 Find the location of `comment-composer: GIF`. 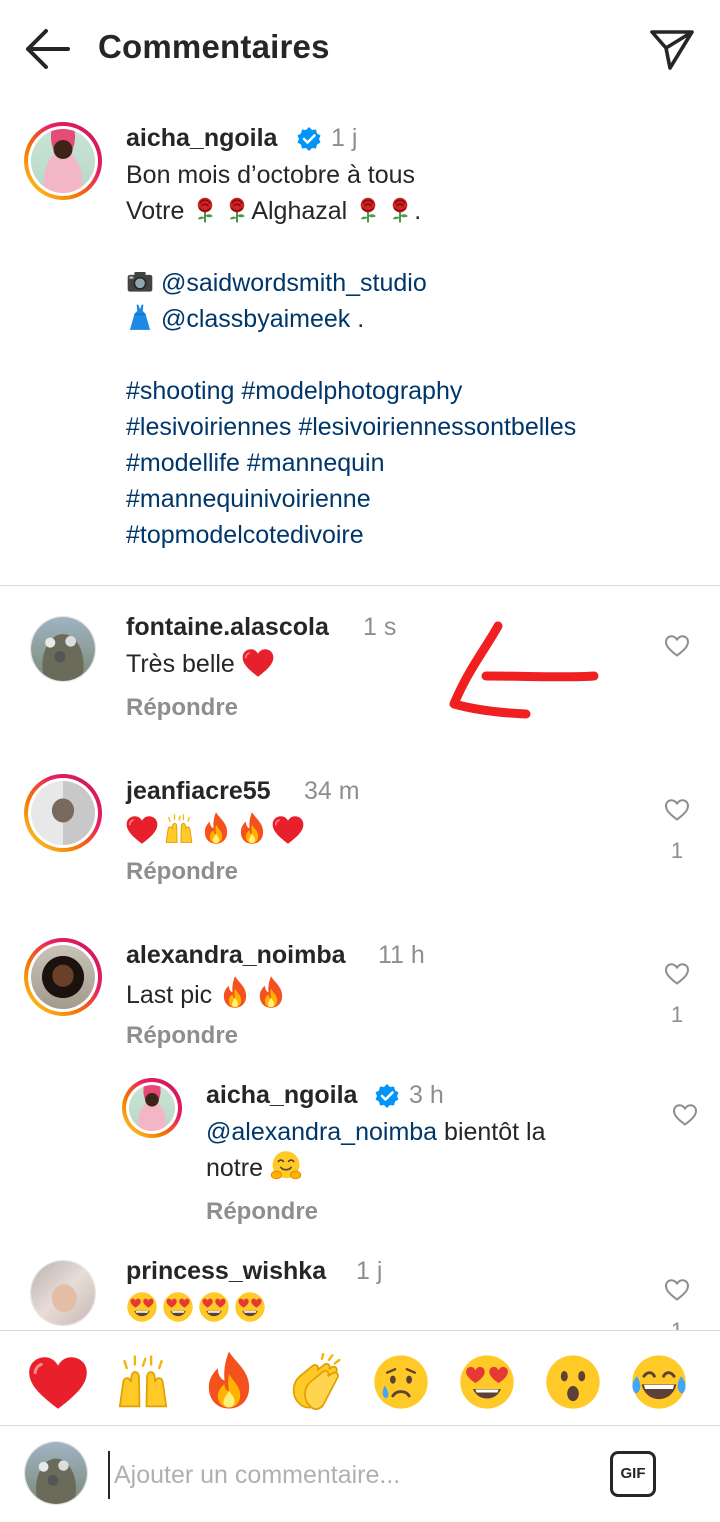

comment-composer: GIF is located at coordinates (360, 1474).